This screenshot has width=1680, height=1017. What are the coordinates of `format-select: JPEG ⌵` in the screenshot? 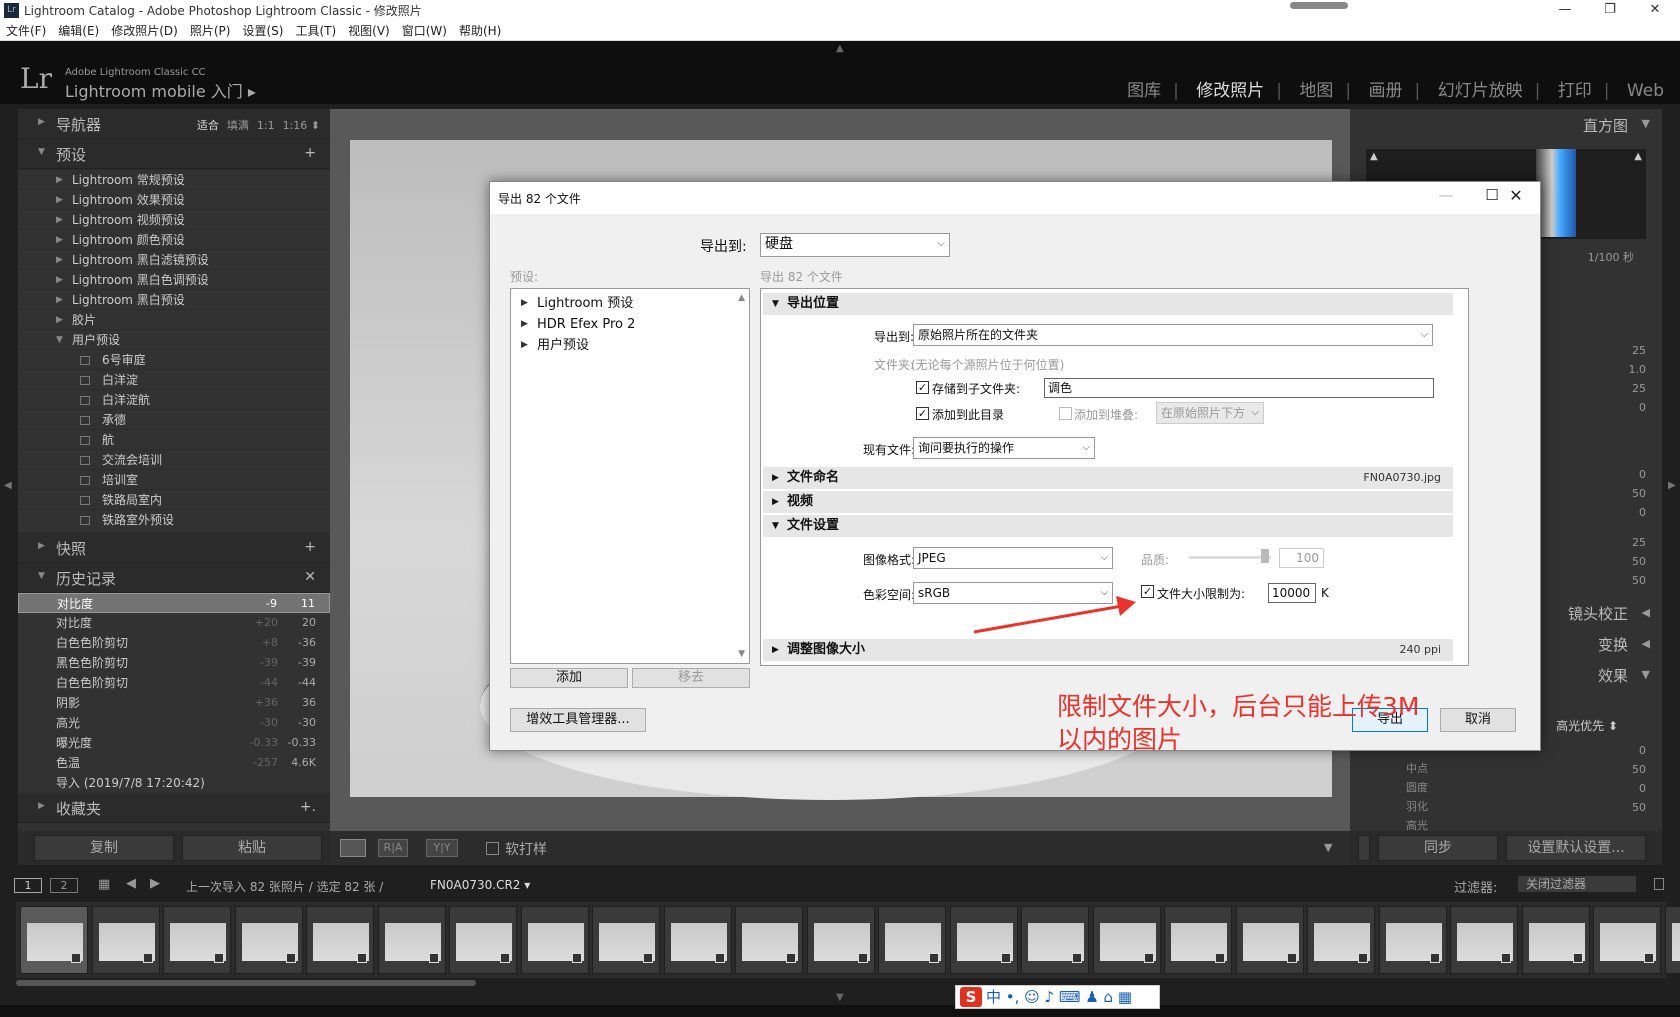 It's located at (1013, 558).